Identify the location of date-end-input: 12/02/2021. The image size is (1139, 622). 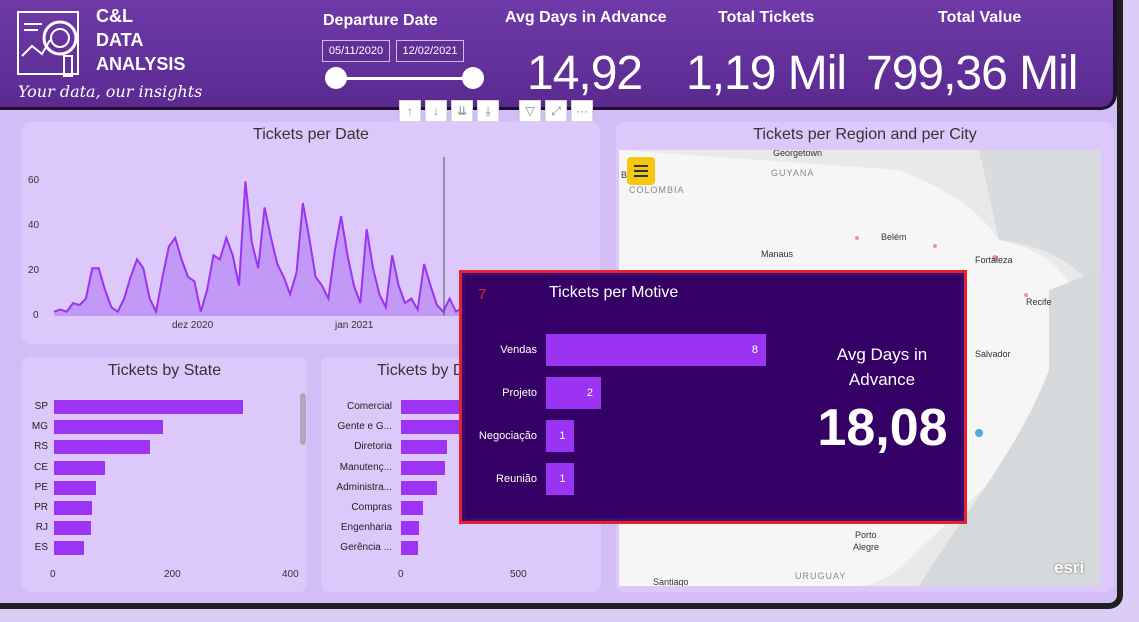
(430, 51).